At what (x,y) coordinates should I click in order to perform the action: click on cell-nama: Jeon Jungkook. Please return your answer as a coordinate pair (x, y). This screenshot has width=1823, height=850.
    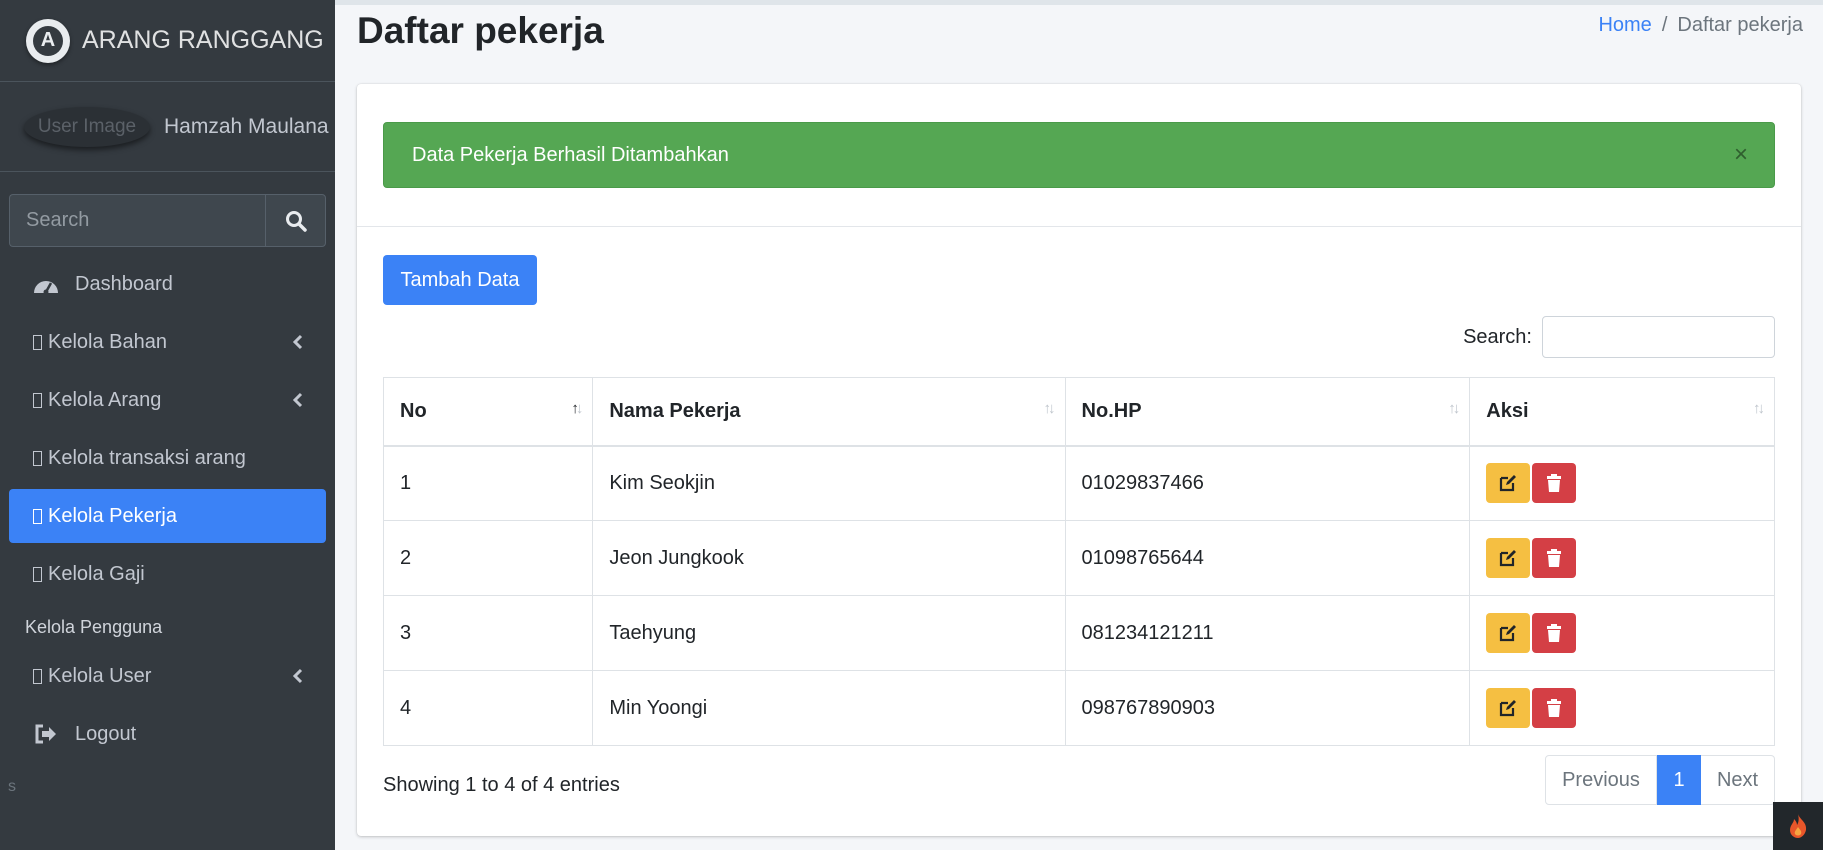
    Looking at the image, I should click on (829, 558).